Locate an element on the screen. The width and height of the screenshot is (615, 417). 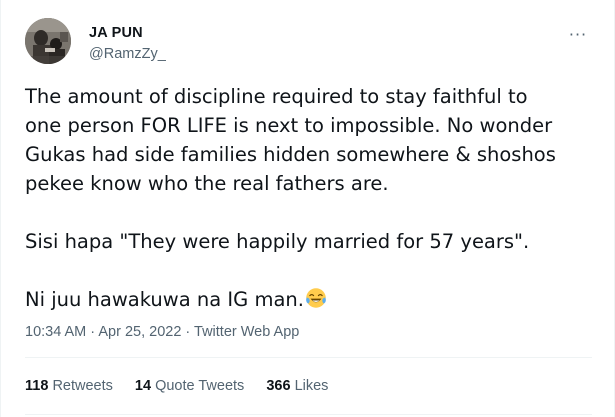
retweets-count: 118 is located at coordinates (37, 386).